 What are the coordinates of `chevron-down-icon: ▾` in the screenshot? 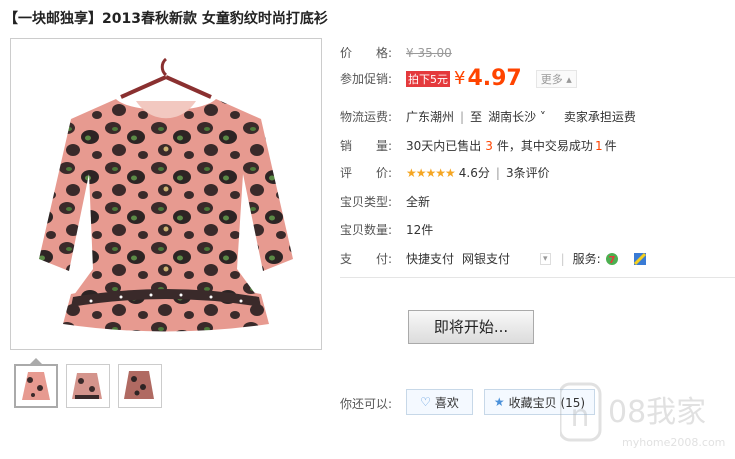 It's located at (545, 258).